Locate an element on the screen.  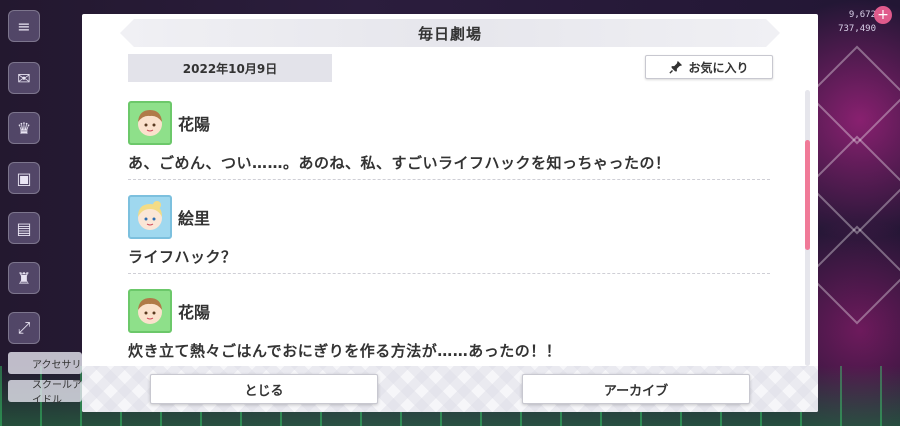
card-icon: ▤ is located at coordinates (24, 228).